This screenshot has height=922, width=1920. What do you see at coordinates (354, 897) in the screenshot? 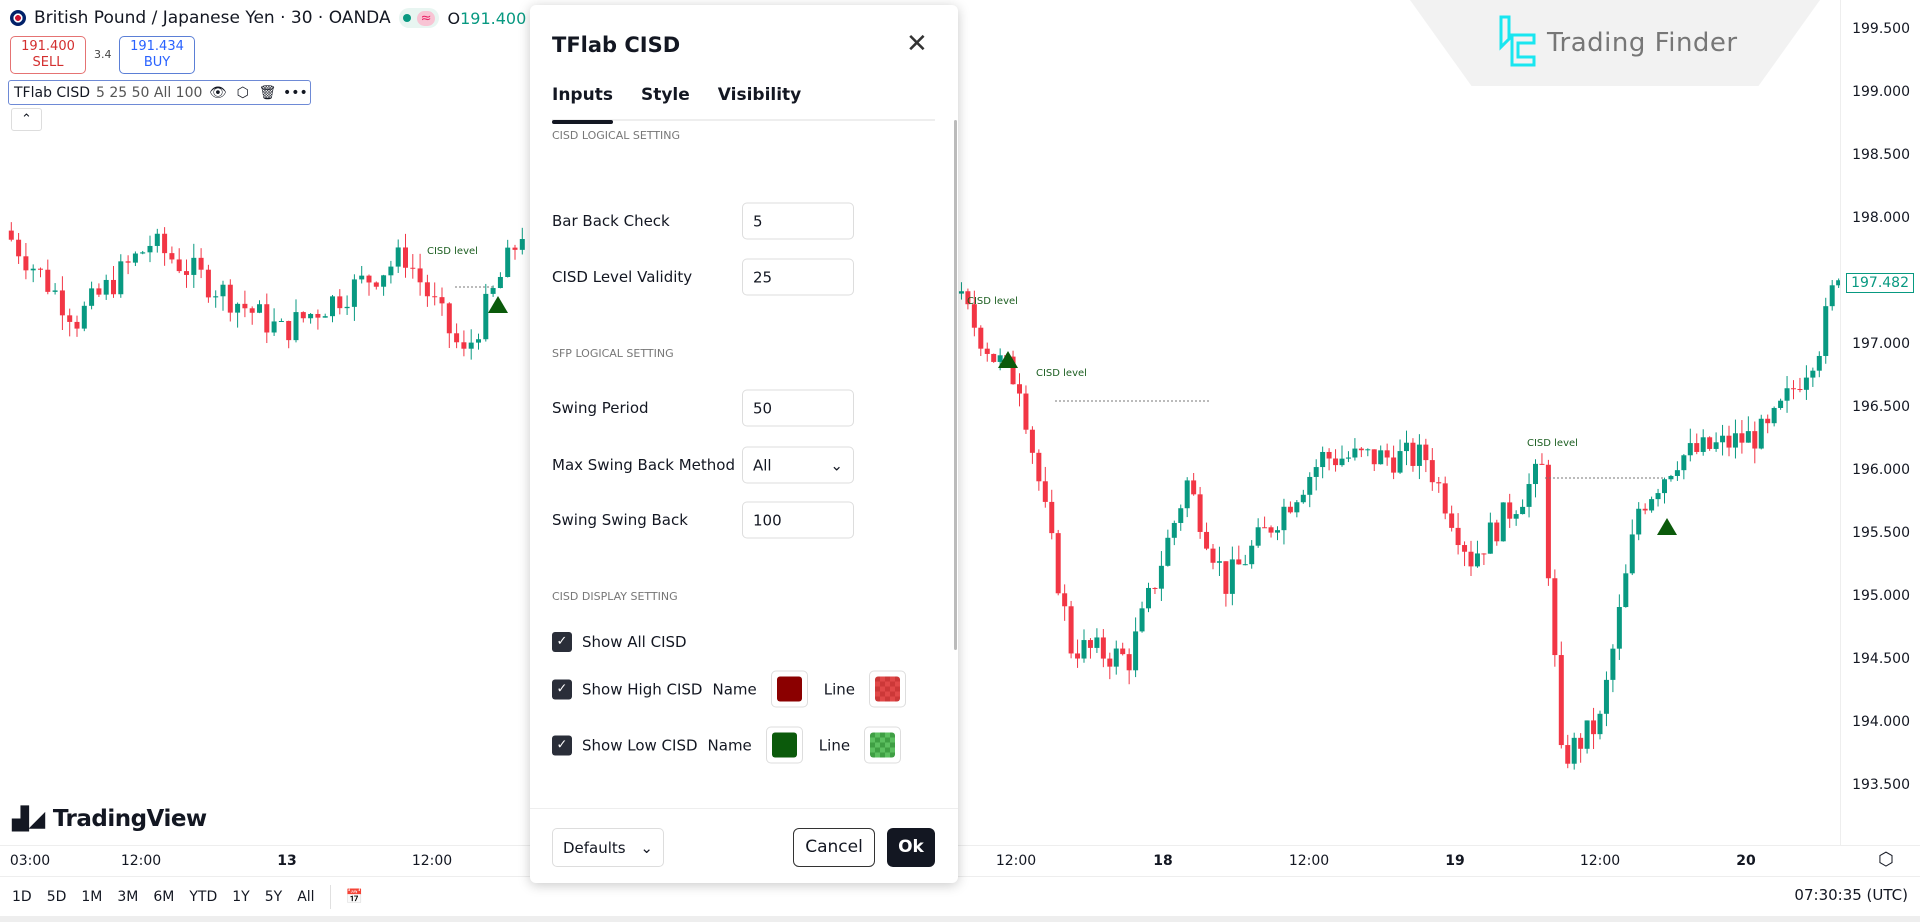
I see `goto-date-icon: 📅` at bounding box center [354, 897].